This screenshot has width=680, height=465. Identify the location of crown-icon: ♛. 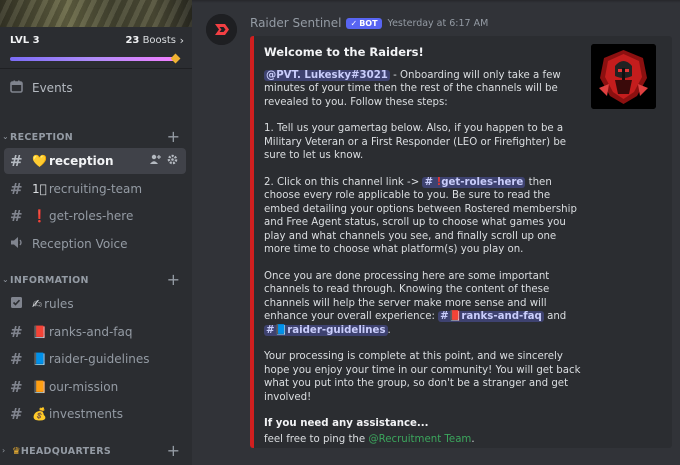
(16, 451).